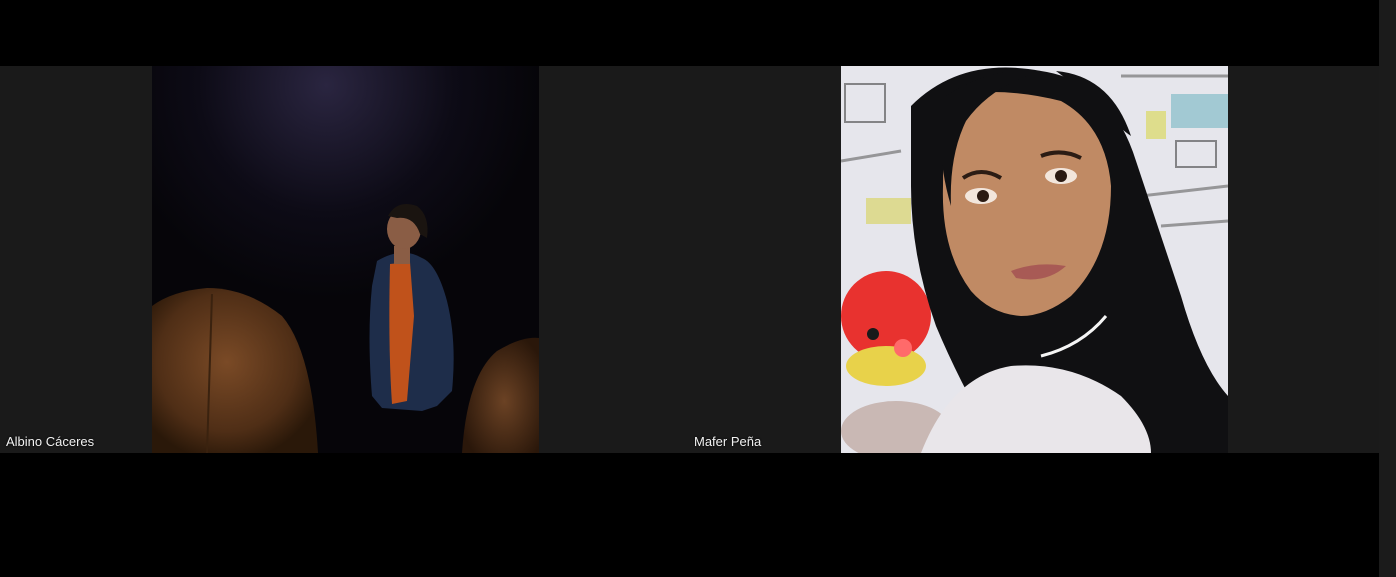  Describe the element at coordinates (728, 441) in the screenshot. I see `participant-name-label: Mafer Peña` at that location.